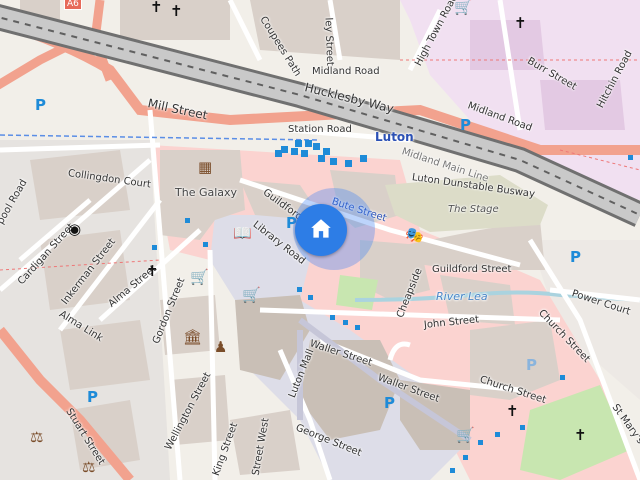  What do you see at coordinates (320, 129) in the screenshot?
I see `street-label-station-road: Station Road` at bounding box center [320, 129].